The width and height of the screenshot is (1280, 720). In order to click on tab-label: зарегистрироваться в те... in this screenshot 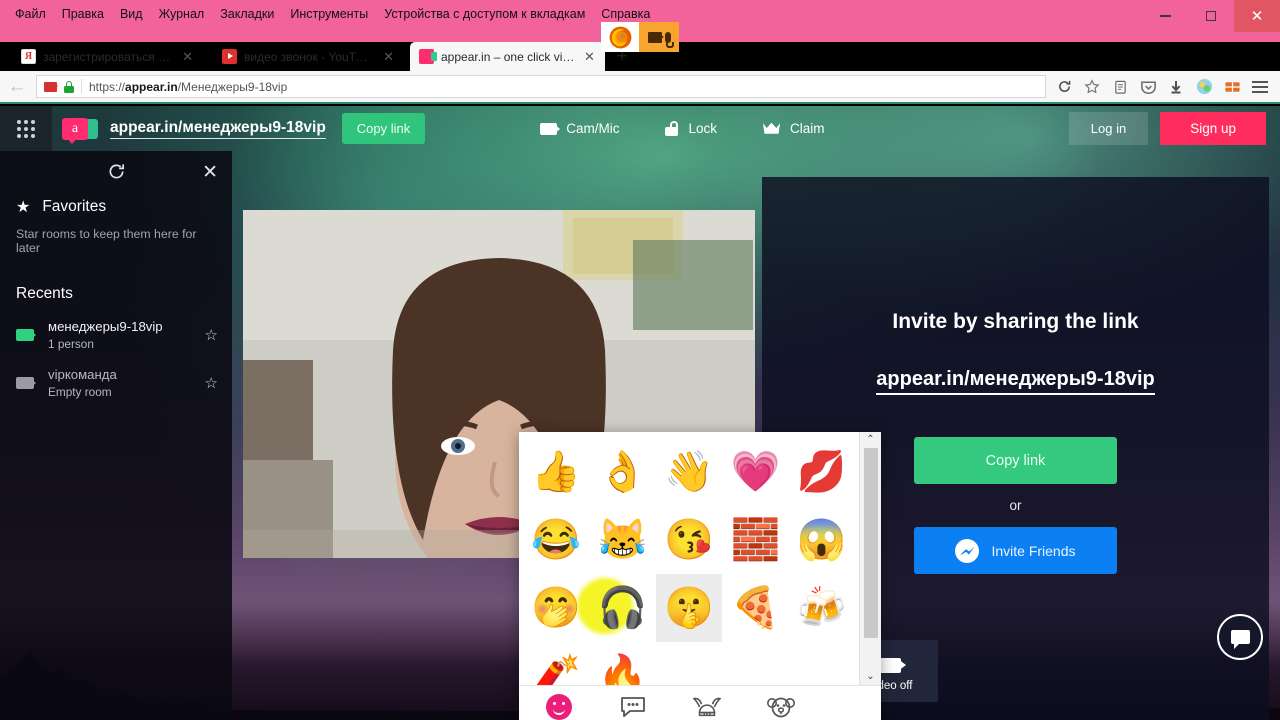, I will do `click(108, 56)`.